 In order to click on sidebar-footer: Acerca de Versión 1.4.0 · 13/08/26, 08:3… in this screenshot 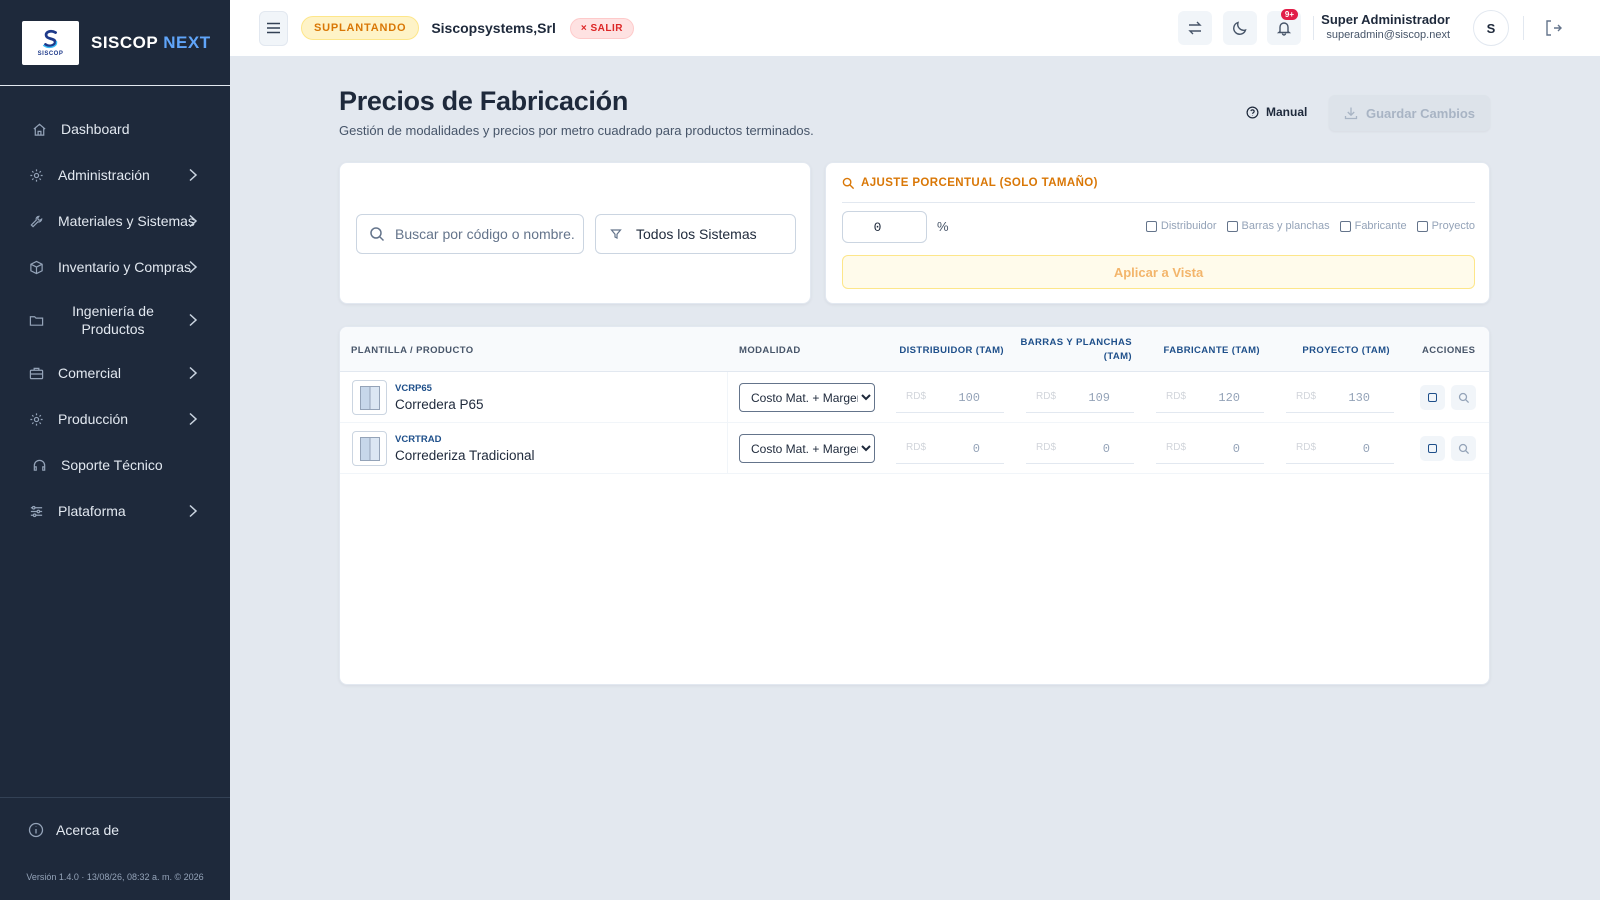, I will do `click(115, 848)`.